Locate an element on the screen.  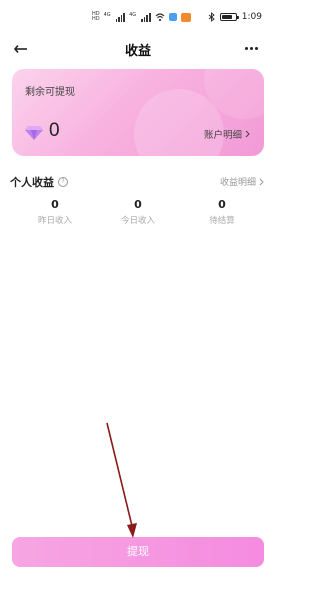
hd-icon: HD HD is located at coordinates (96, 17).